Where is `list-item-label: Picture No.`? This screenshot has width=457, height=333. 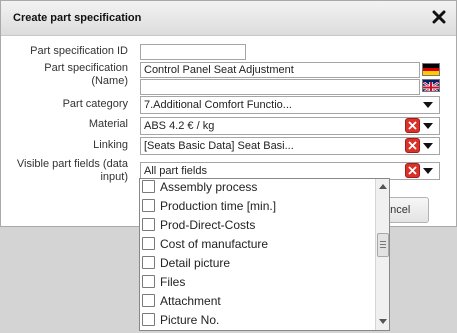 list-item-label: Picture No. is located at coordinates (190, 320).